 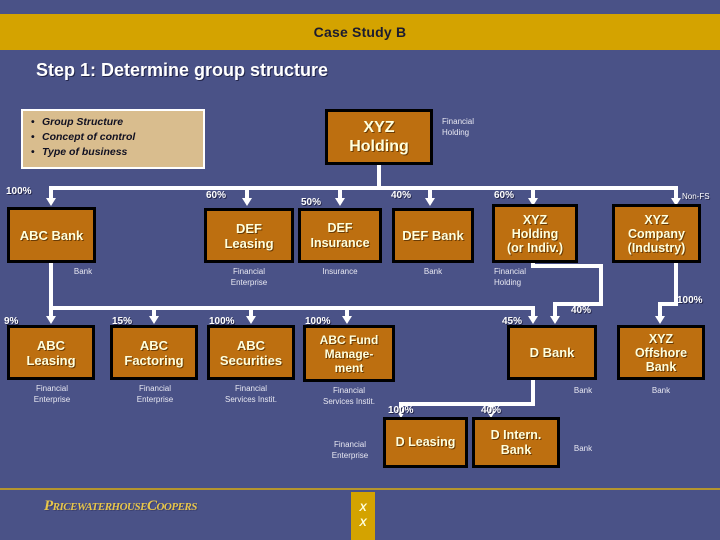 I want to click on node-label: XYZ Holding, so click(x=379, y=137).